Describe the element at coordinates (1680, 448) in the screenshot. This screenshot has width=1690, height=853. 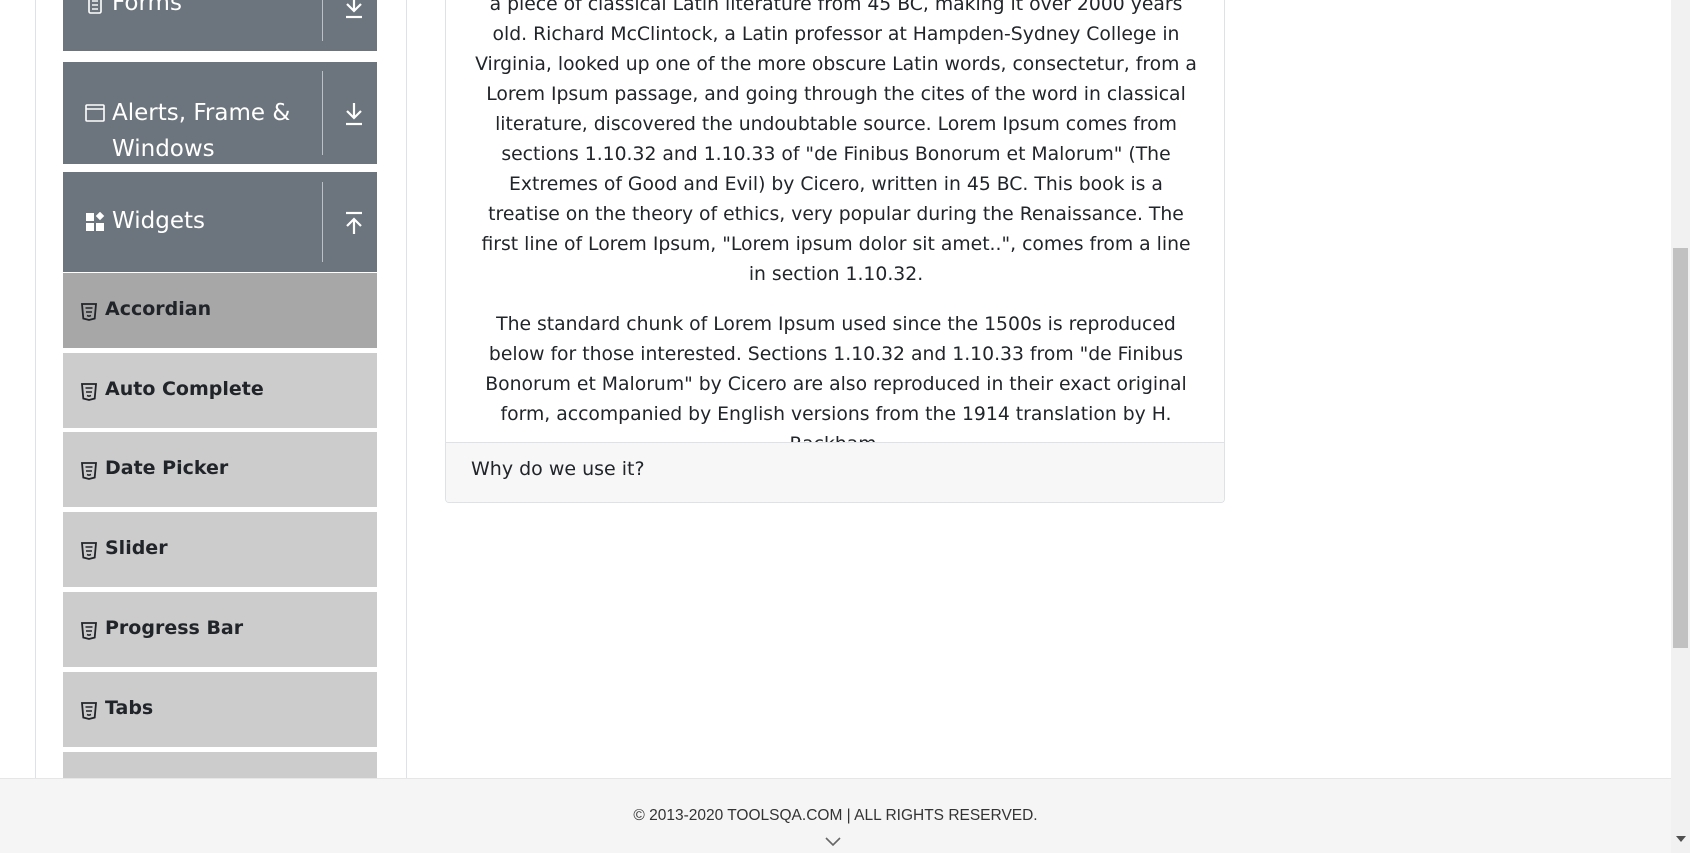
I see `scrollbar-thumb` at that location.